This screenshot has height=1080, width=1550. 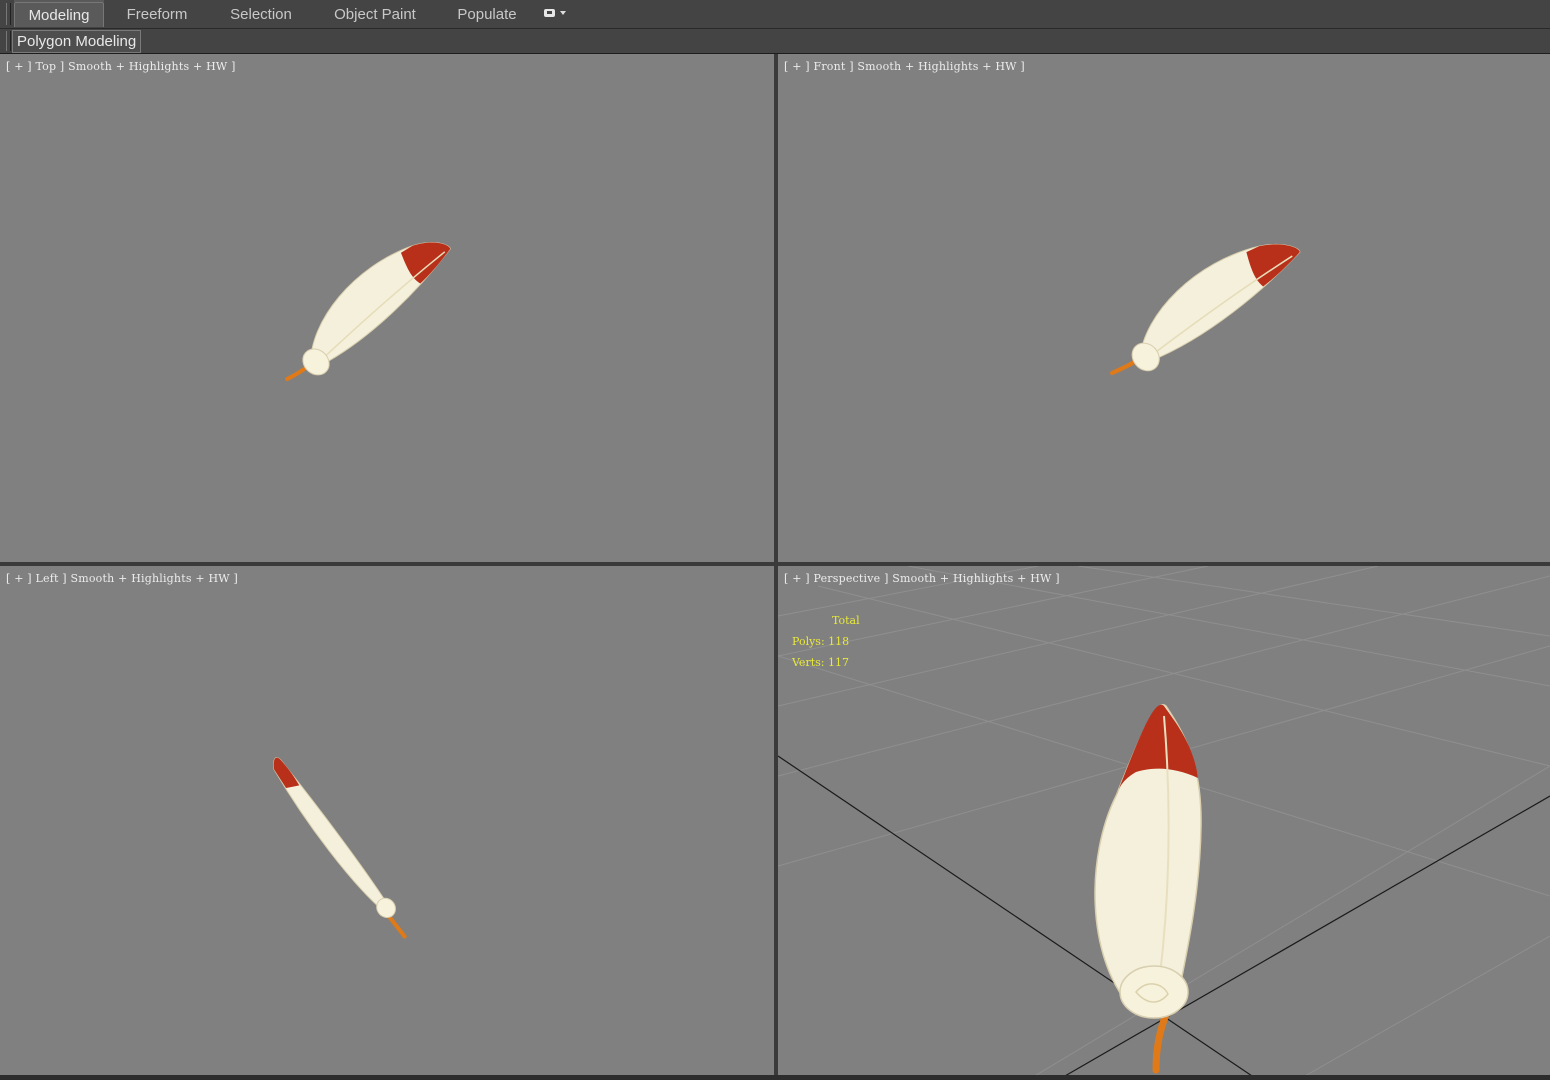 I want to click on ribbon-grip, so click(x=8, y=14).